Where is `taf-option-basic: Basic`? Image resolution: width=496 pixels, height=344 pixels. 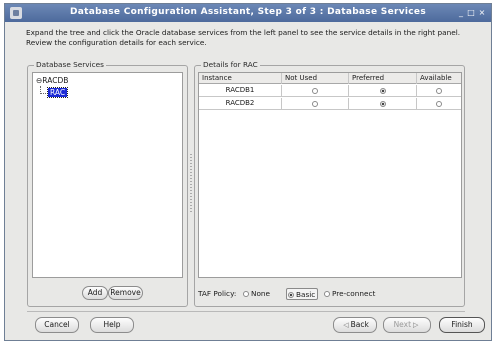 taf-option-basic: Basic is located at coordinates (302, 294).